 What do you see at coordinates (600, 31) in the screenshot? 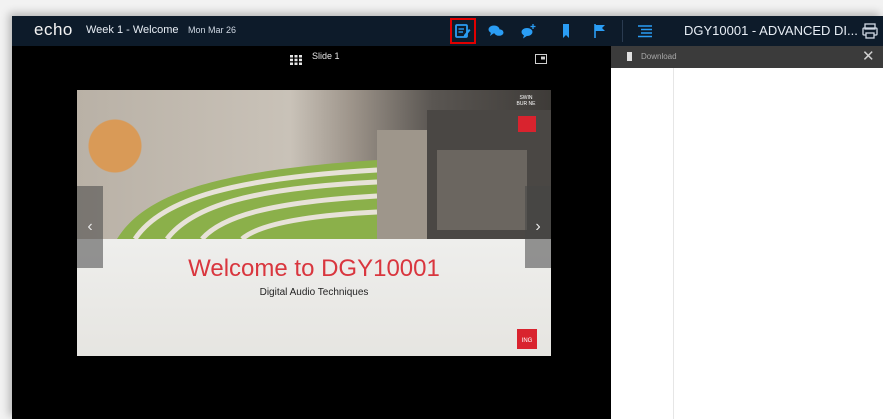
I see `flag-icon` at bounding box center [600, 31].